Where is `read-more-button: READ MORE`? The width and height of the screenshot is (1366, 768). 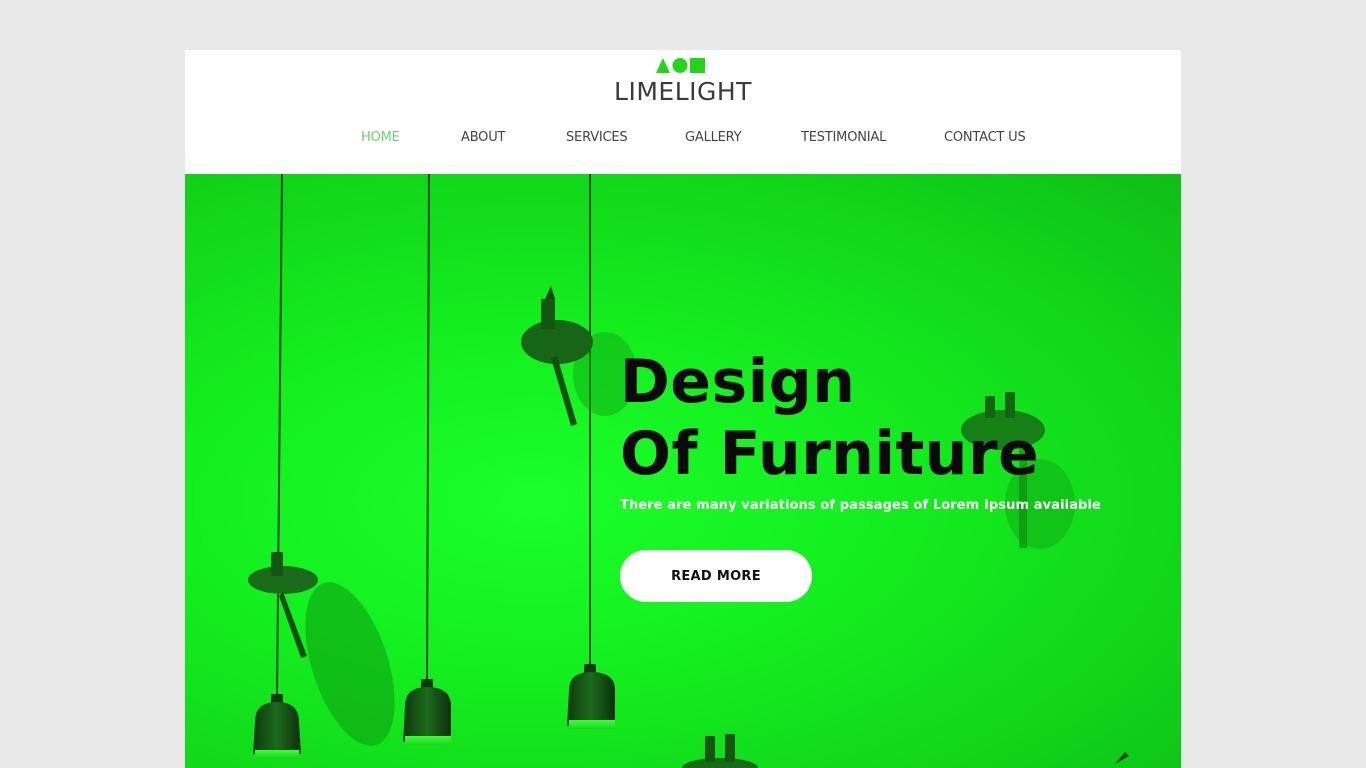
read-more-button: READ MORE is located at coordinates (716, 576).